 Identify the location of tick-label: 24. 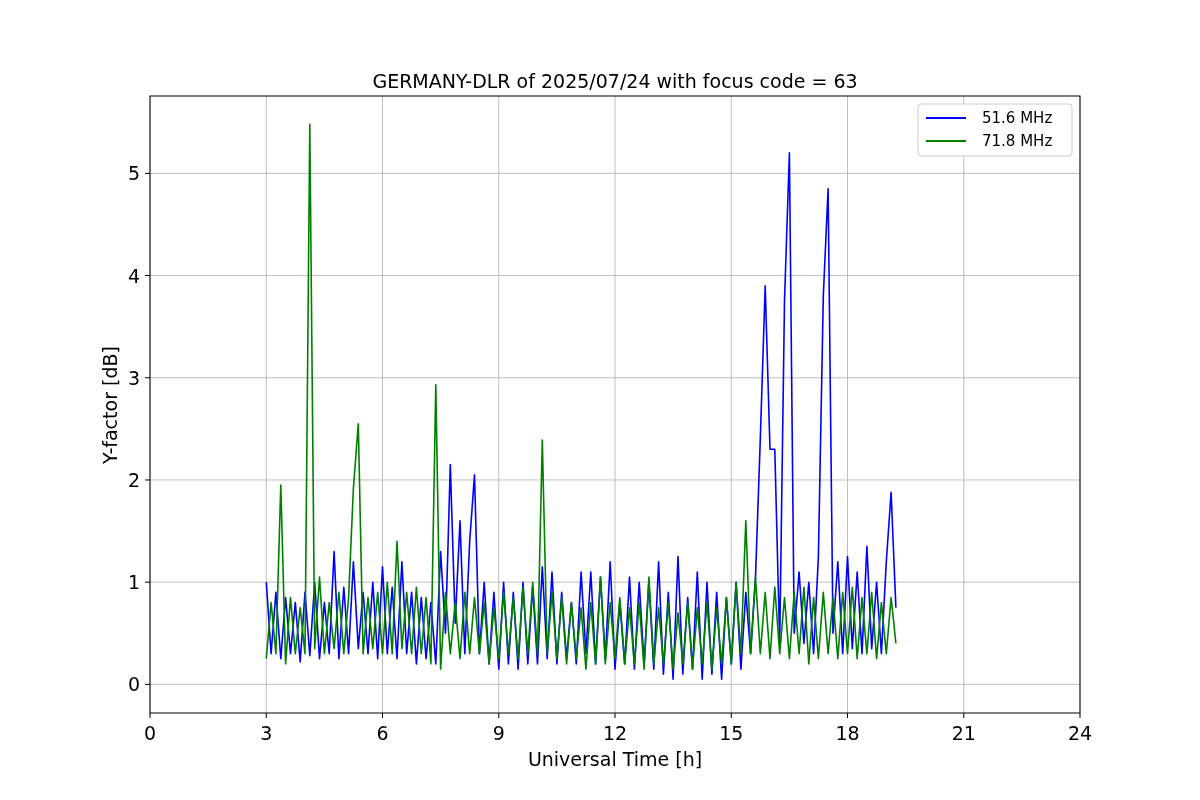
(1080, 733).